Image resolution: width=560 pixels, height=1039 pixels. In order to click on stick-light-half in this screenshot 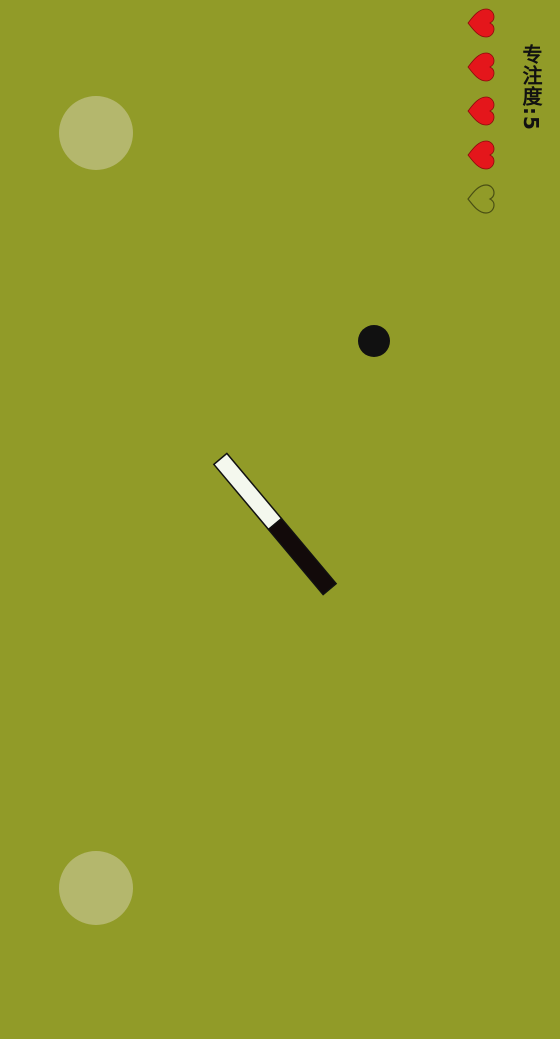, I will do `click(247, 491)`.